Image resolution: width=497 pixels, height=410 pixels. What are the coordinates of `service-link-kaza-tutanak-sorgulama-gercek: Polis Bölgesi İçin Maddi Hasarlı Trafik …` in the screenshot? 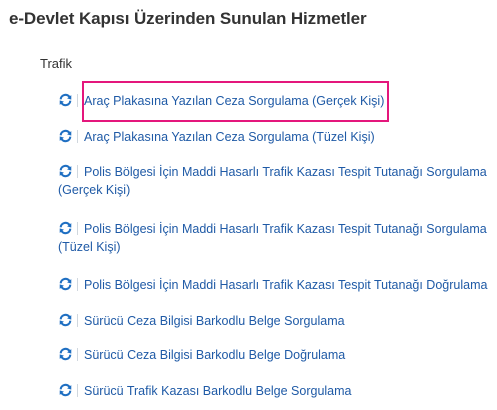 It's located at (274, 181).